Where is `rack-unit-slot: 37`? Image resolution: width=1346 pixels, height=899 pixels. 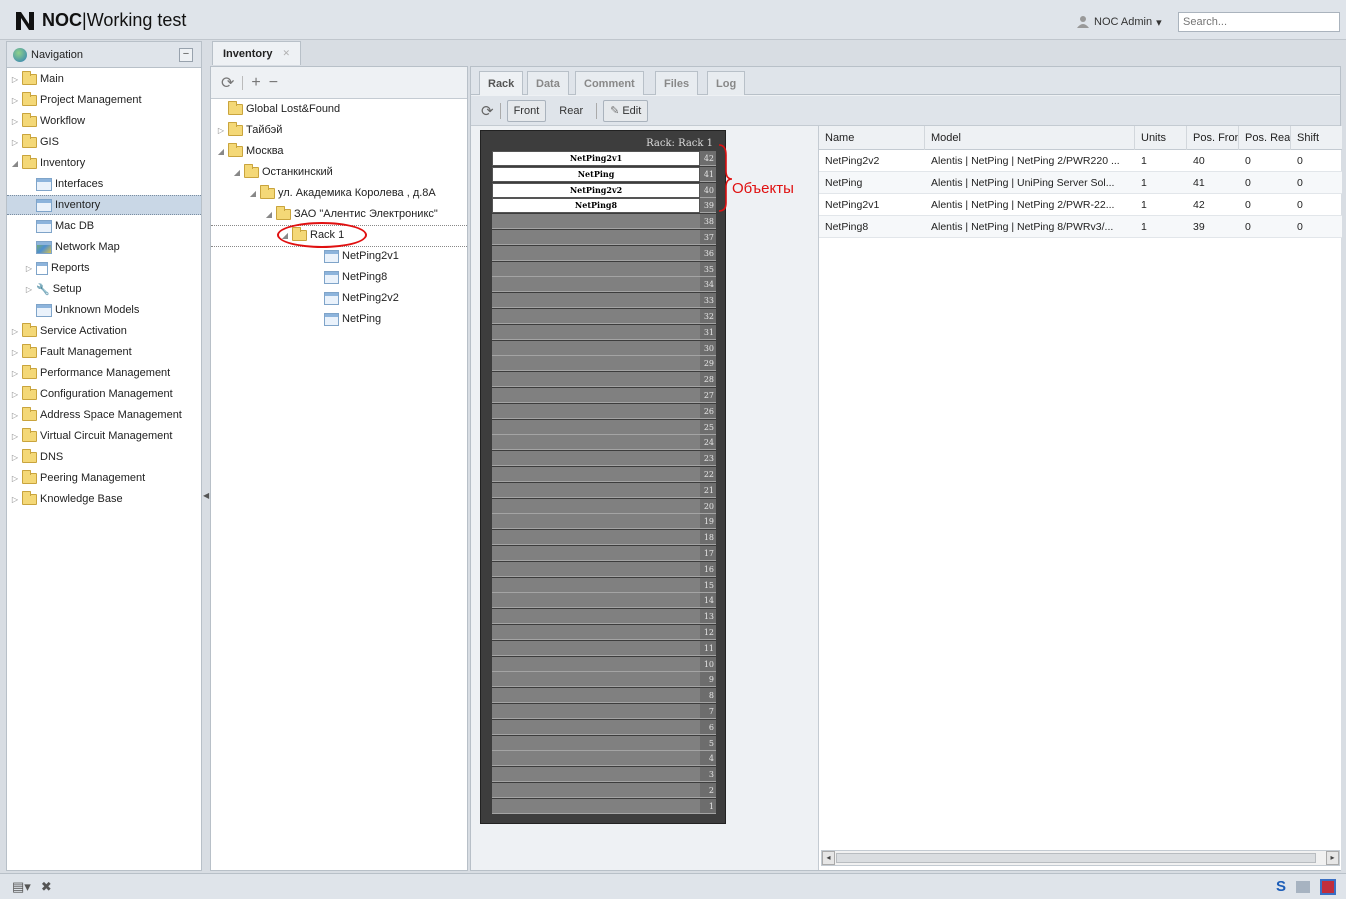
rack-unit-slot: 37 is located at coordinates (604, 238).